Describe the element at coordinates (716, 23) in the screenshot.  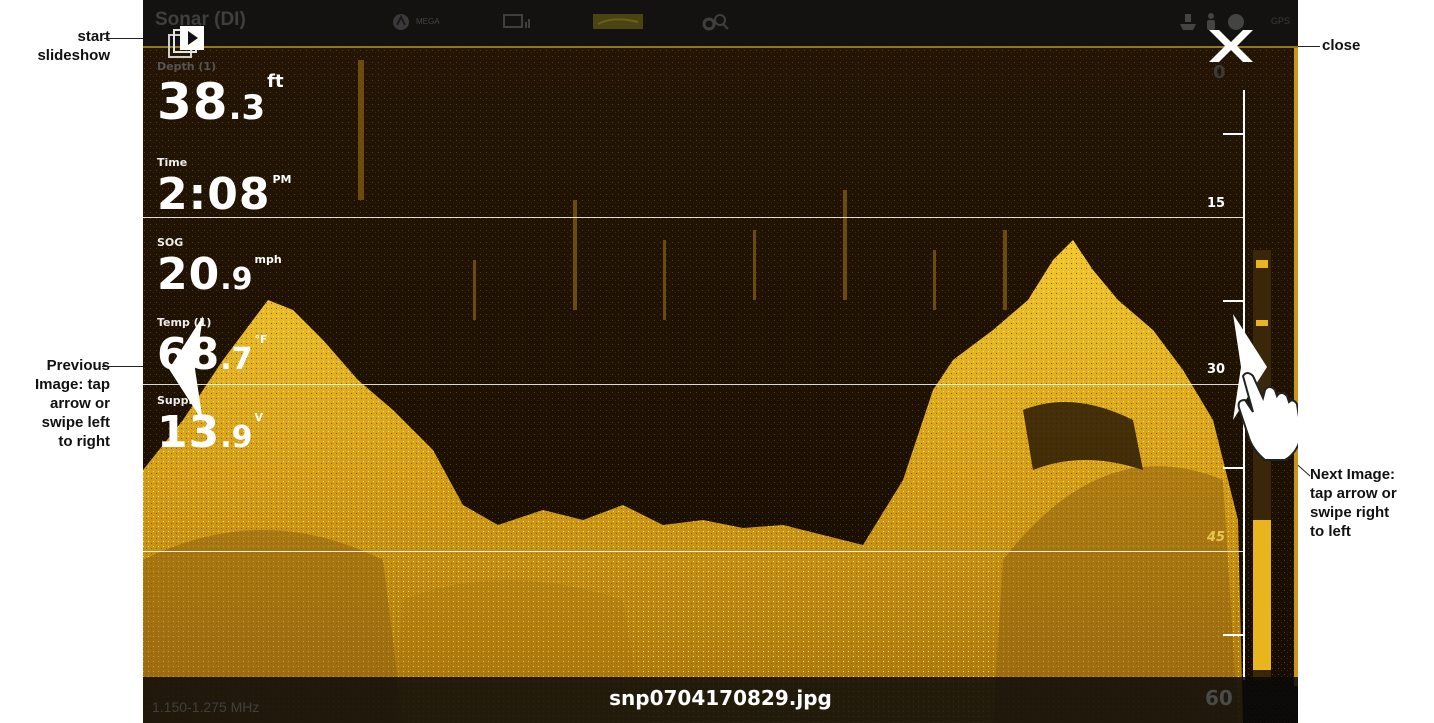
I see `settings-search-icon` at that location.